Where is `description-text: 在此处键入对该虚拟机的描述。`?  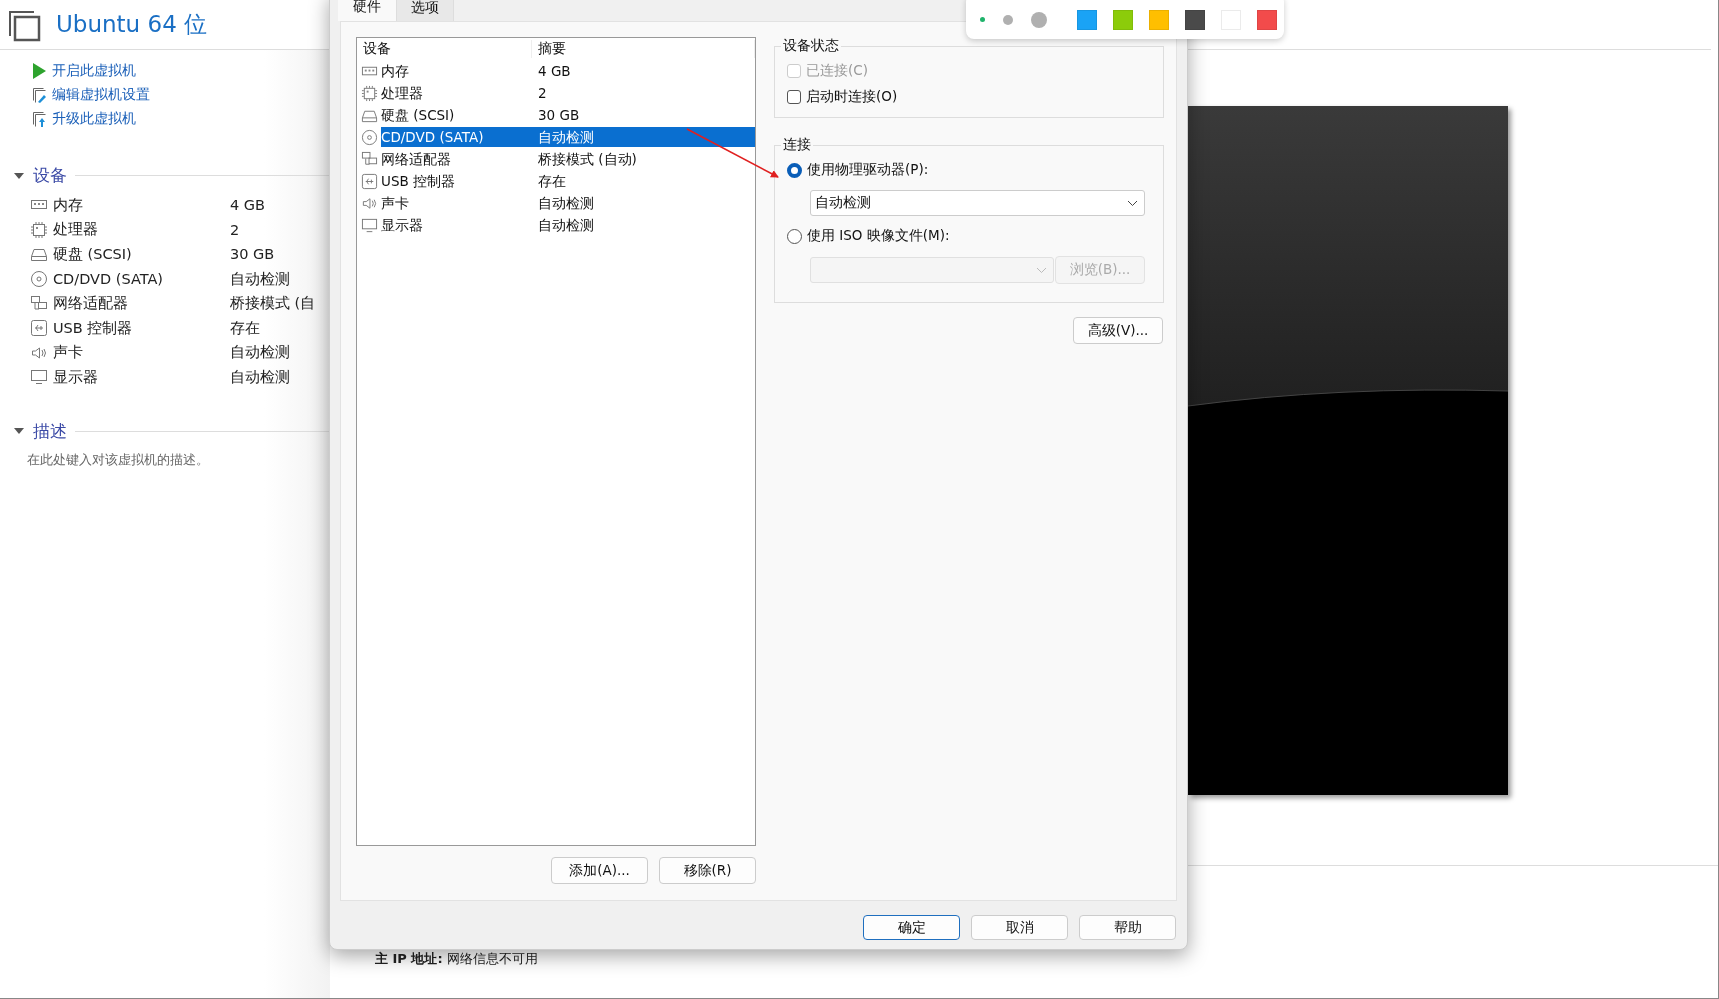 description-text: 在此处键入对该虚拟机的描述。 is located at coordinates (165, 455).